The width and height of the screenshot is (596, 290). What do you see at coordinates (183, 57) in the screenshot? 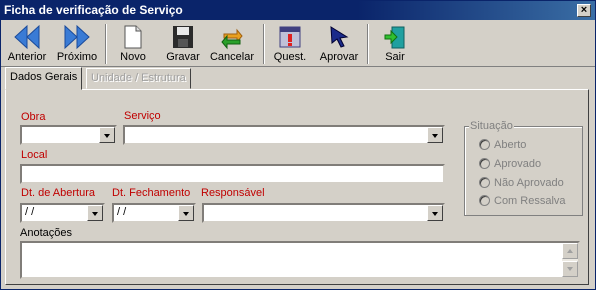
I see `save-label: Gravar` at bounding box center [183, 57].